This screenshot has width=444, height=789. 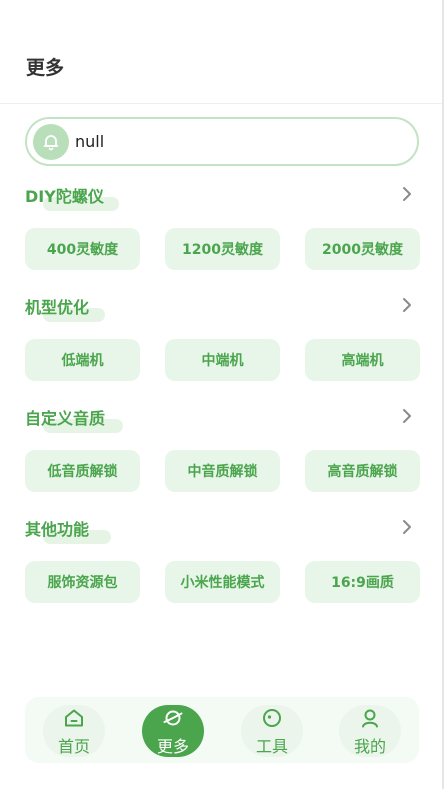 What do you see at coordinates (45, 68) in the screenshot?
I see `page-title: 更多` at bounding box center [45, 68].